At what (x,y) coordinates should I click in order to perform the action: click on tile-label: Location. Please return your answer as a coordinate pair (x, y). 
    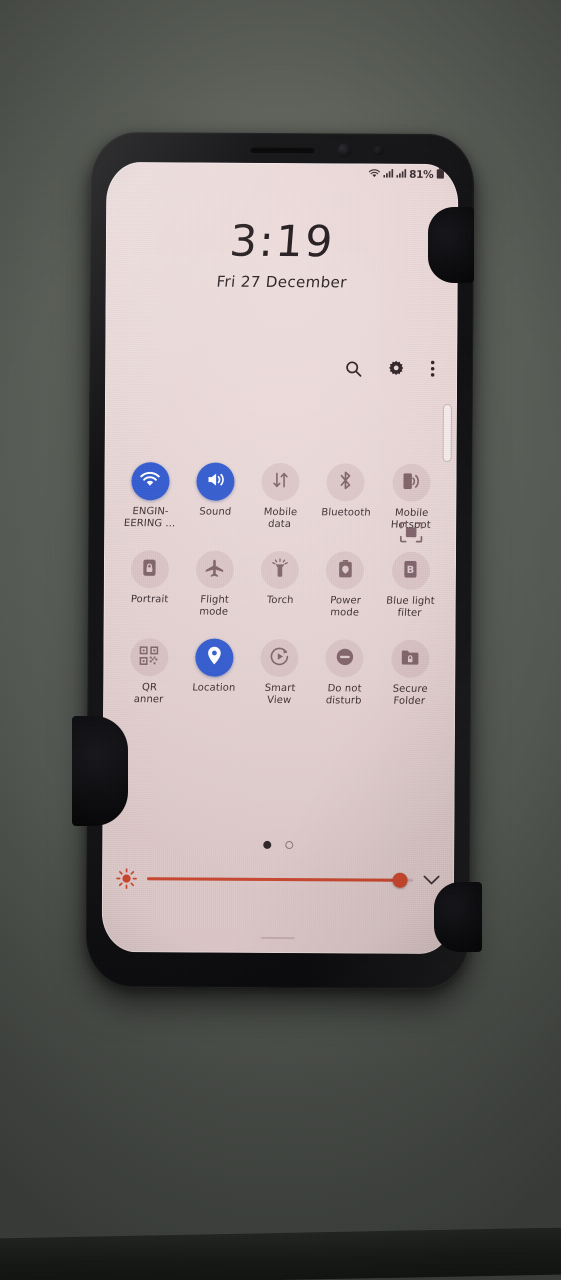
    Looking at the image, I should click on (214, 688).